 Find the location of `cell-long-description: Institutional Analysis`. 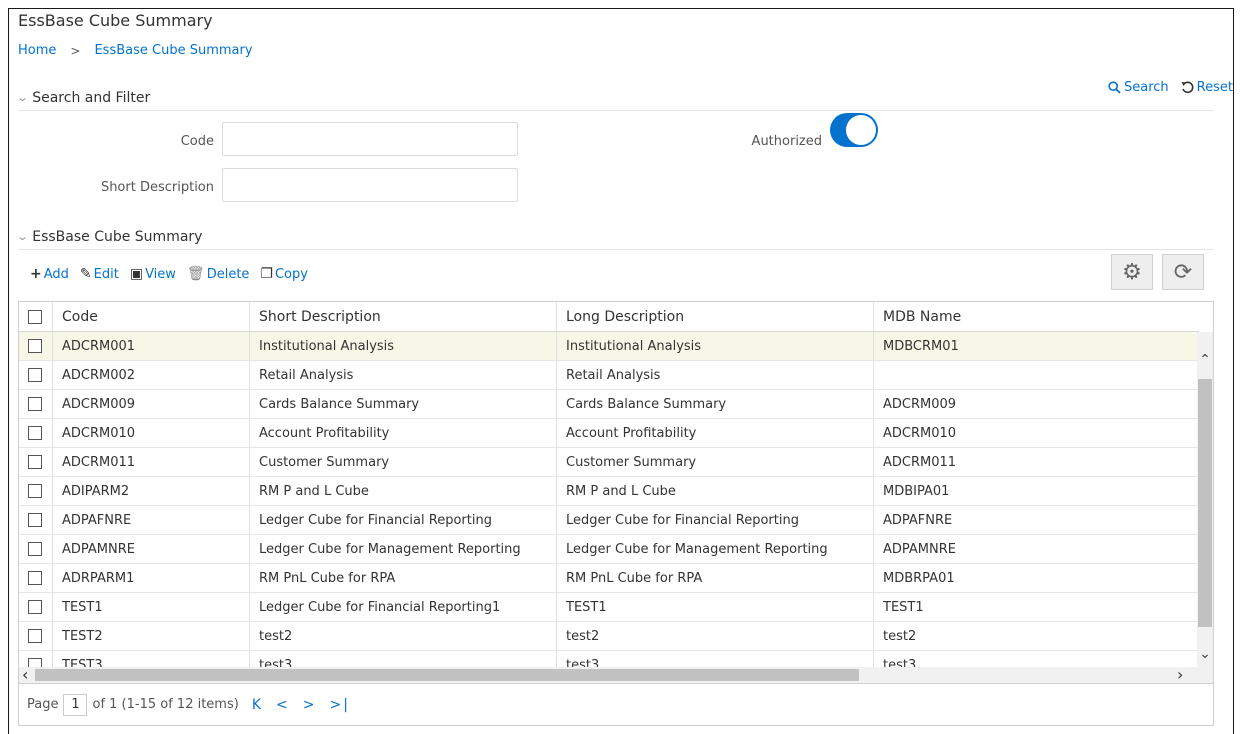

cell-long-description: Institutional Analysis is located at coordinates (714, 346).